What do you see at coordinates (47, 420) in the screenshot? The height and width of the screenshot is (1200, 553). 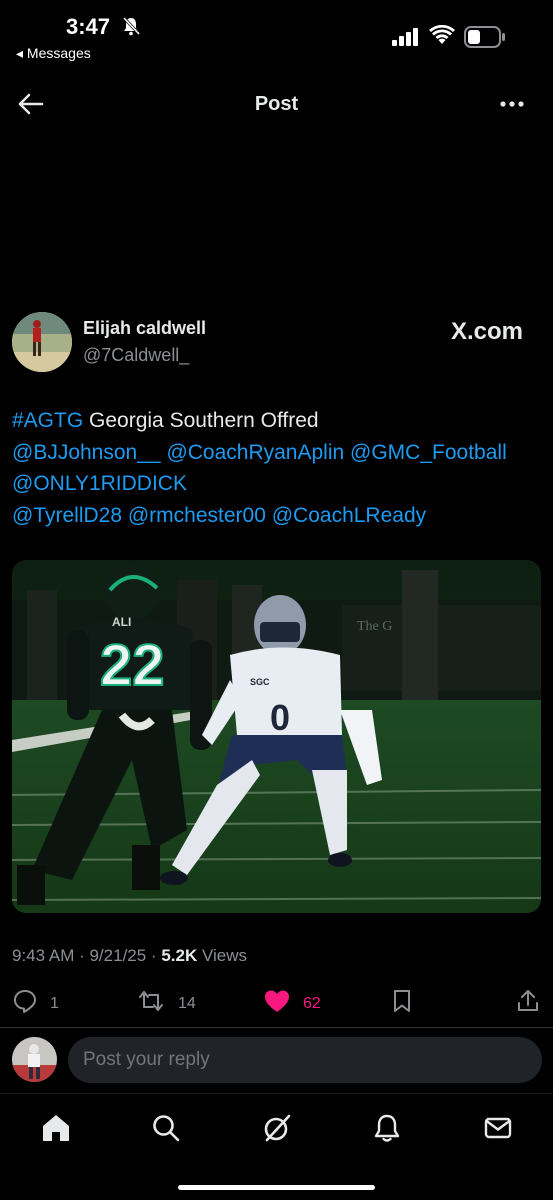 I see `hashtag-link: #AGTG` at bounding box center [47, 420].